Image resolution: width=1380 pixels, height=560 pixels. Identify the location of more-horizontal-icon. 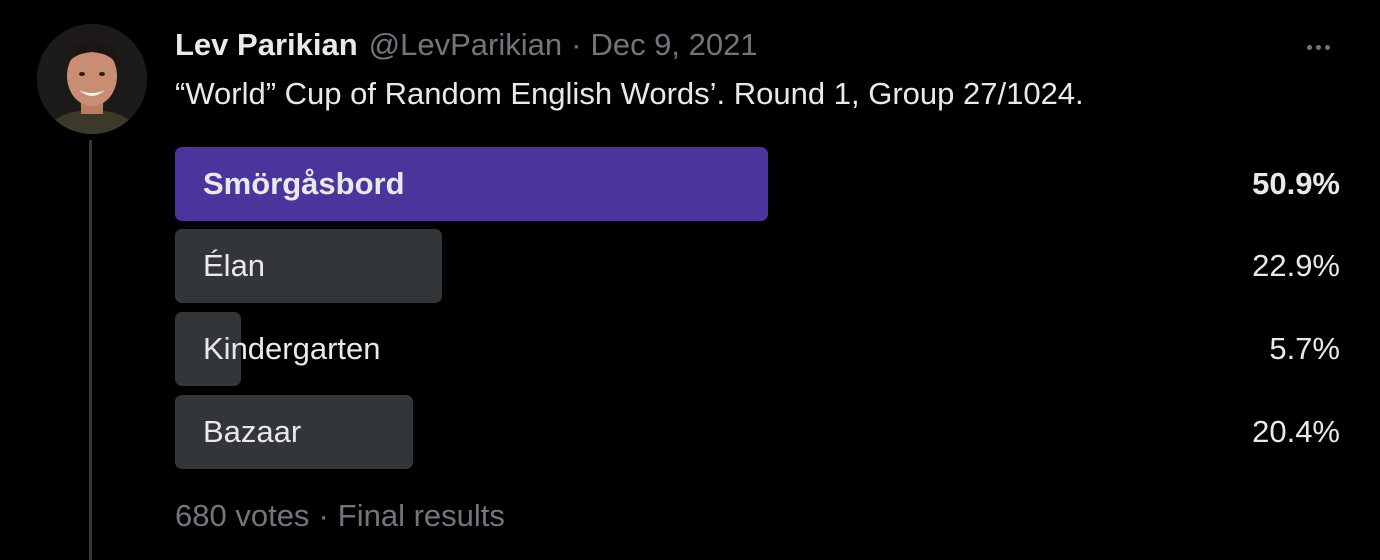
(1309, 47).